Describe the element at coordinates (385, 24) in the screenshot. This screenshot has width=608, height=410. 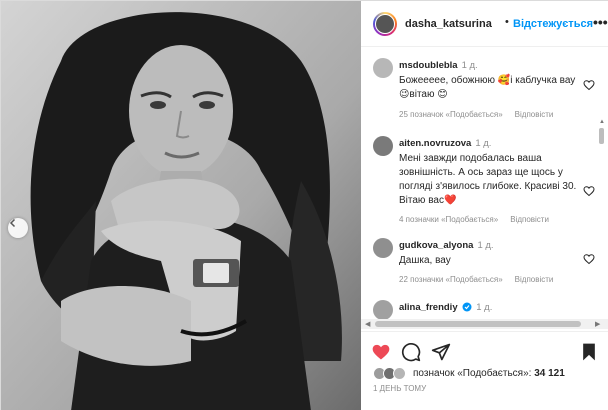
I see `author-avatar` at that location.